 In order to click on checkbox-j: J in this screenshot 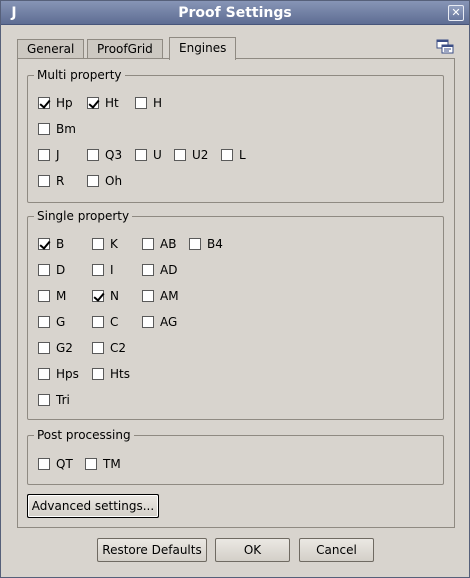, I will do `click(49, 155)`.